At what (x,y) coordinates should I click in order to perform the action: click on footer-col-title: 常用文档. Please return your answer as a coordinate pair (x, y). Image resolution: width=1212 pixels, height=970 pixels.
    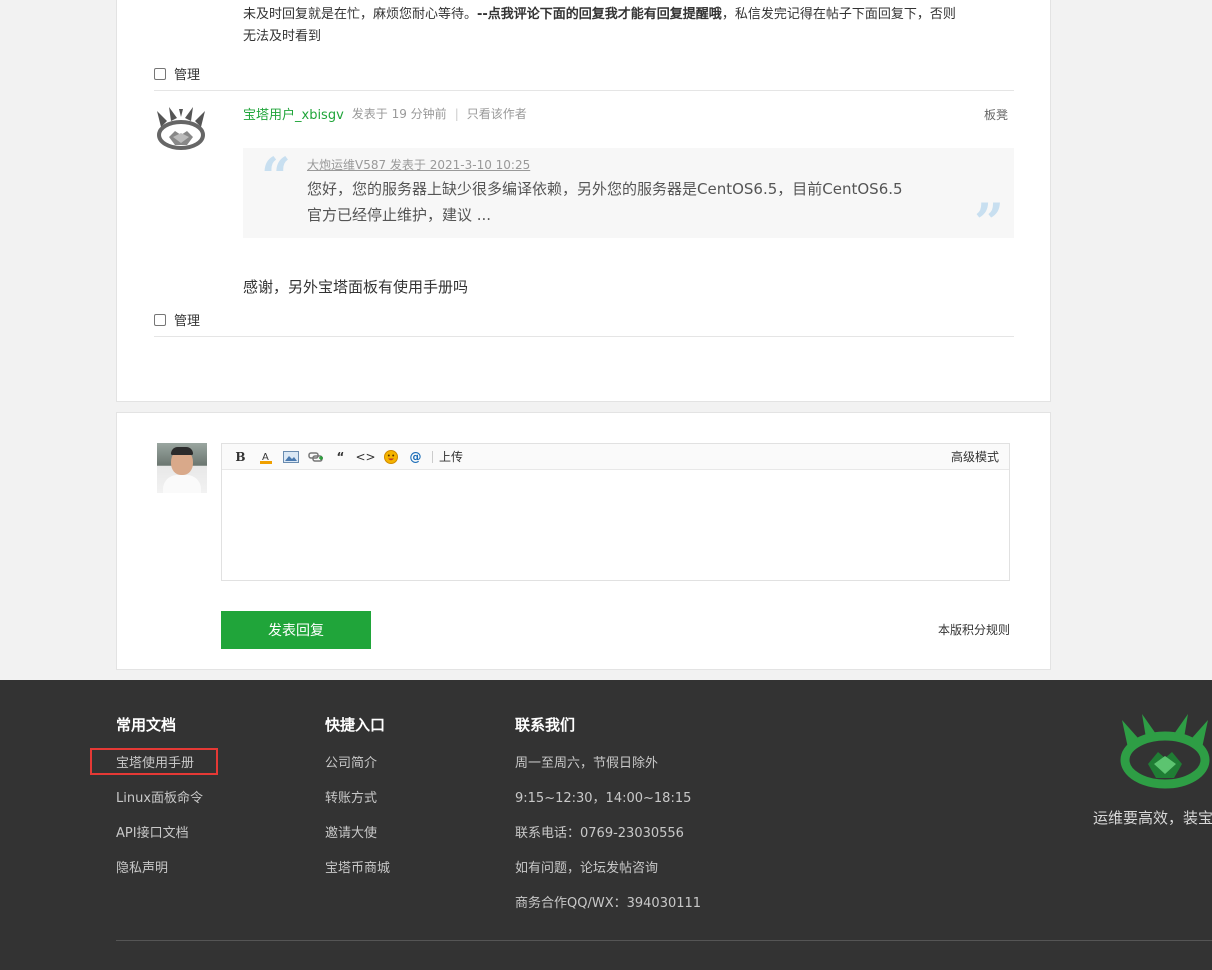
    Looking at the image, I should click on (146, 725).